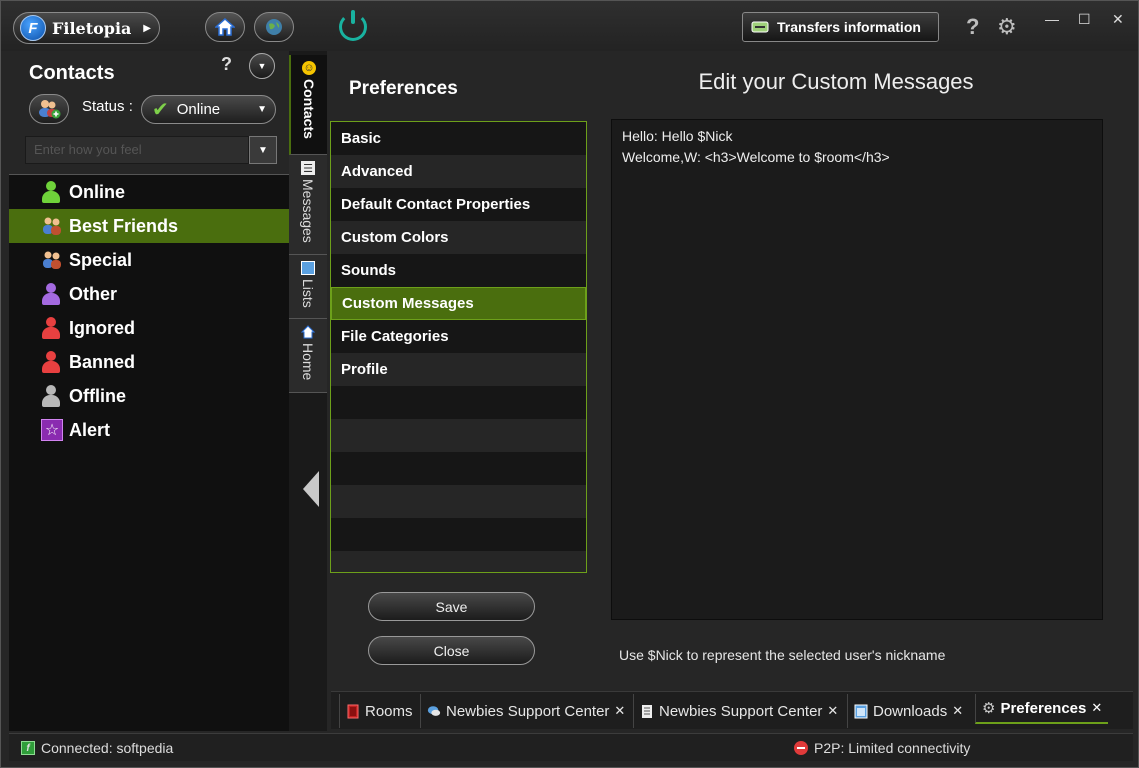 The image size is (1139, 768). What do you see at coordinates (434, 710) in the screenshot?
I see `chat-icon` at bounding box center [434, 710].